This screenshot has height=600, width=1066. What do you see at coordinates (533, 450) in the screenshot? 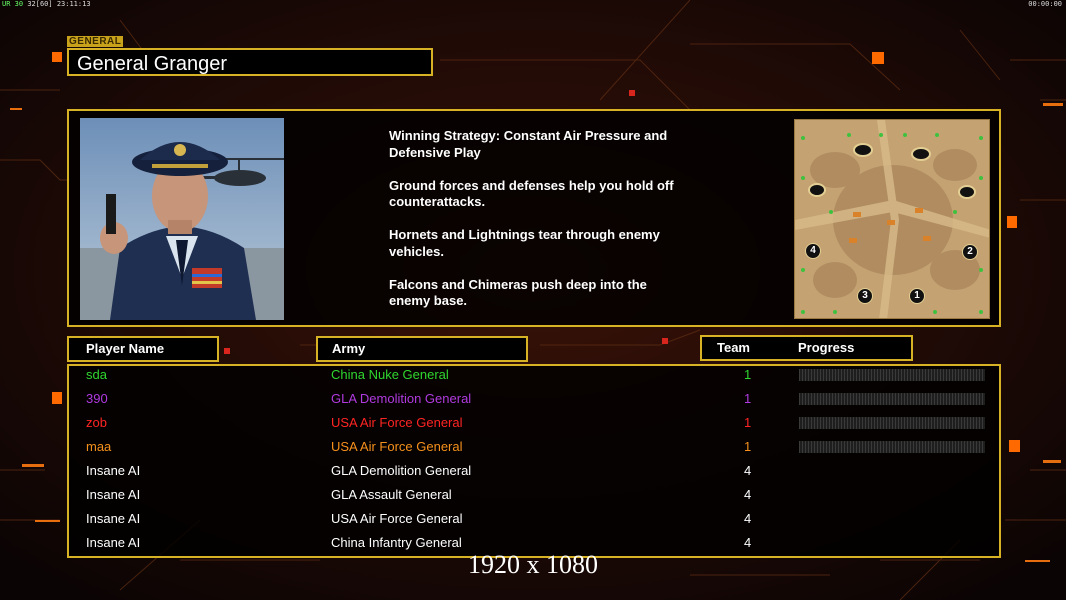
I see `player-row: maa USA Air Force General 1` at bounding box center [533, 450].